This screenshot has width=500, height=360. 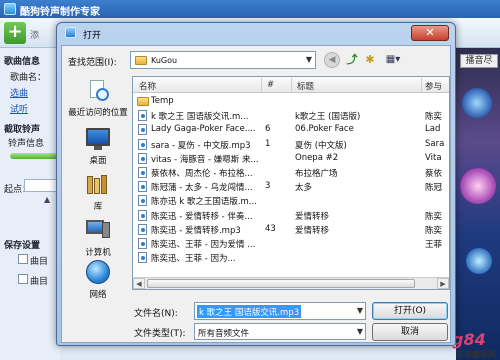 I want to click on place-desktop: 桌面, so click(x=98, y=147).